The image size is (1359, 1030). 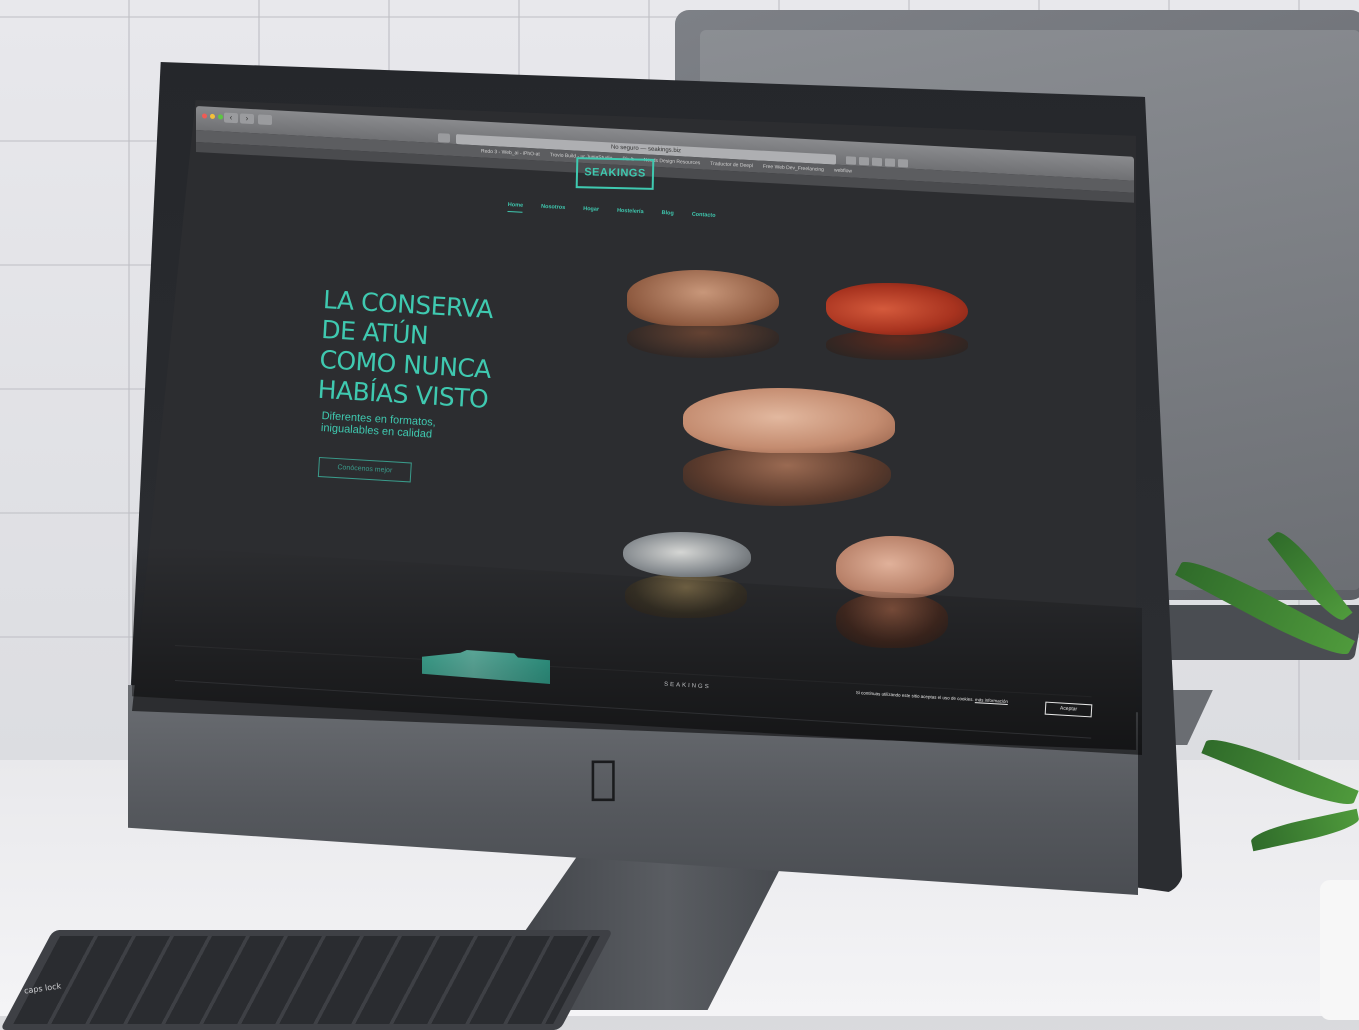 I want to click on reader-view-icon, so click(x=444, y=138).